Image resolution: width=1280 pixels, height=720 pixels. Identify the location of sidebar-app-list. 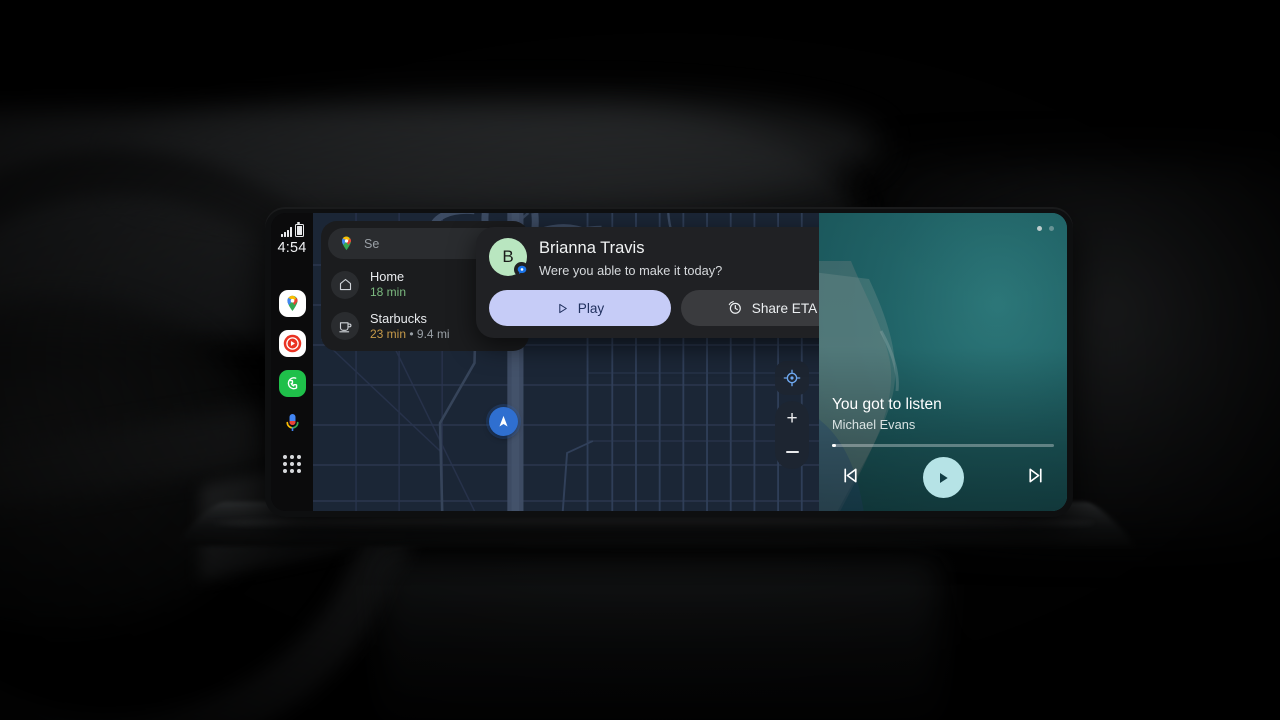
(292, 383).